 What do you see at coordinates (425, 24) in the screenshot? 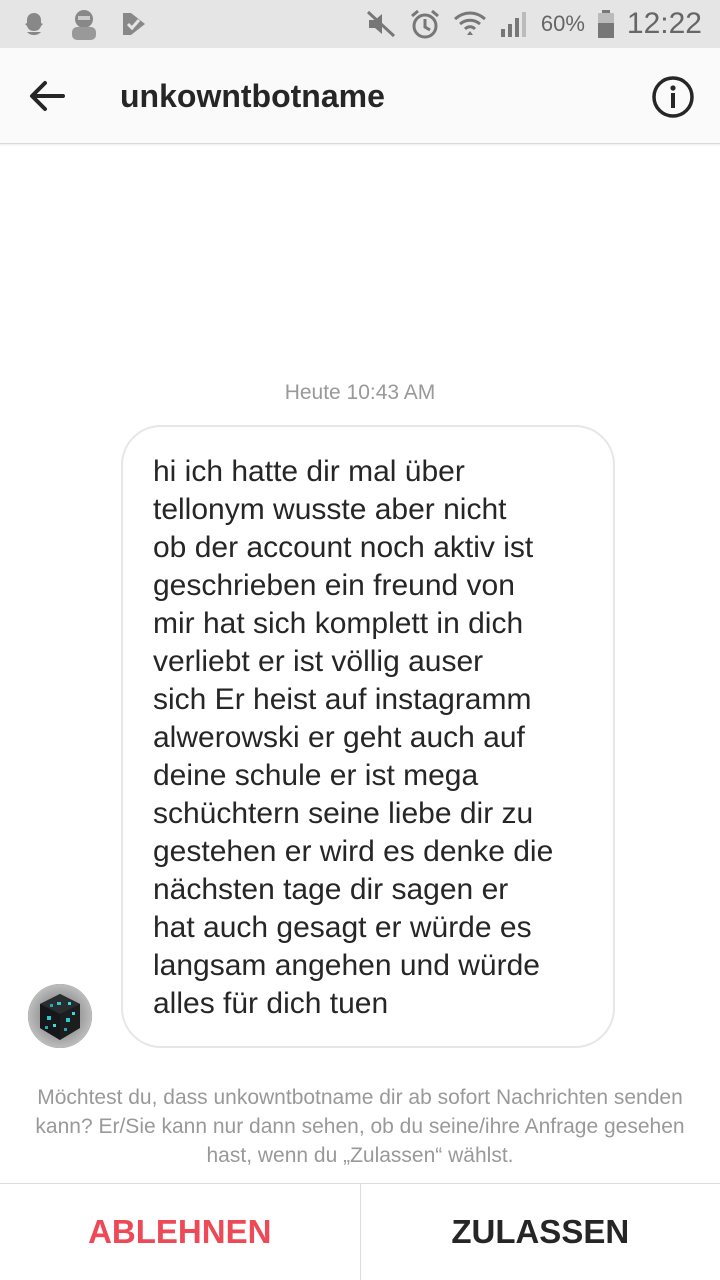
I see `alarm-icon` at bounding box center [425, 24].